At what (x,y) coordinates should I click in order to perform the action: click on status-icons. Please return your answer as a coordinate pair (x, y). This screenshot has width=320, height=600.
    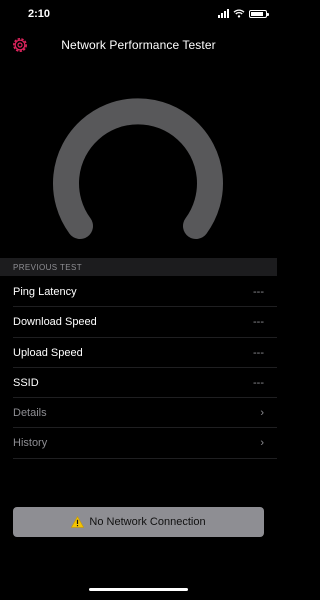
    Looking at the image, I should click on (243, 13).